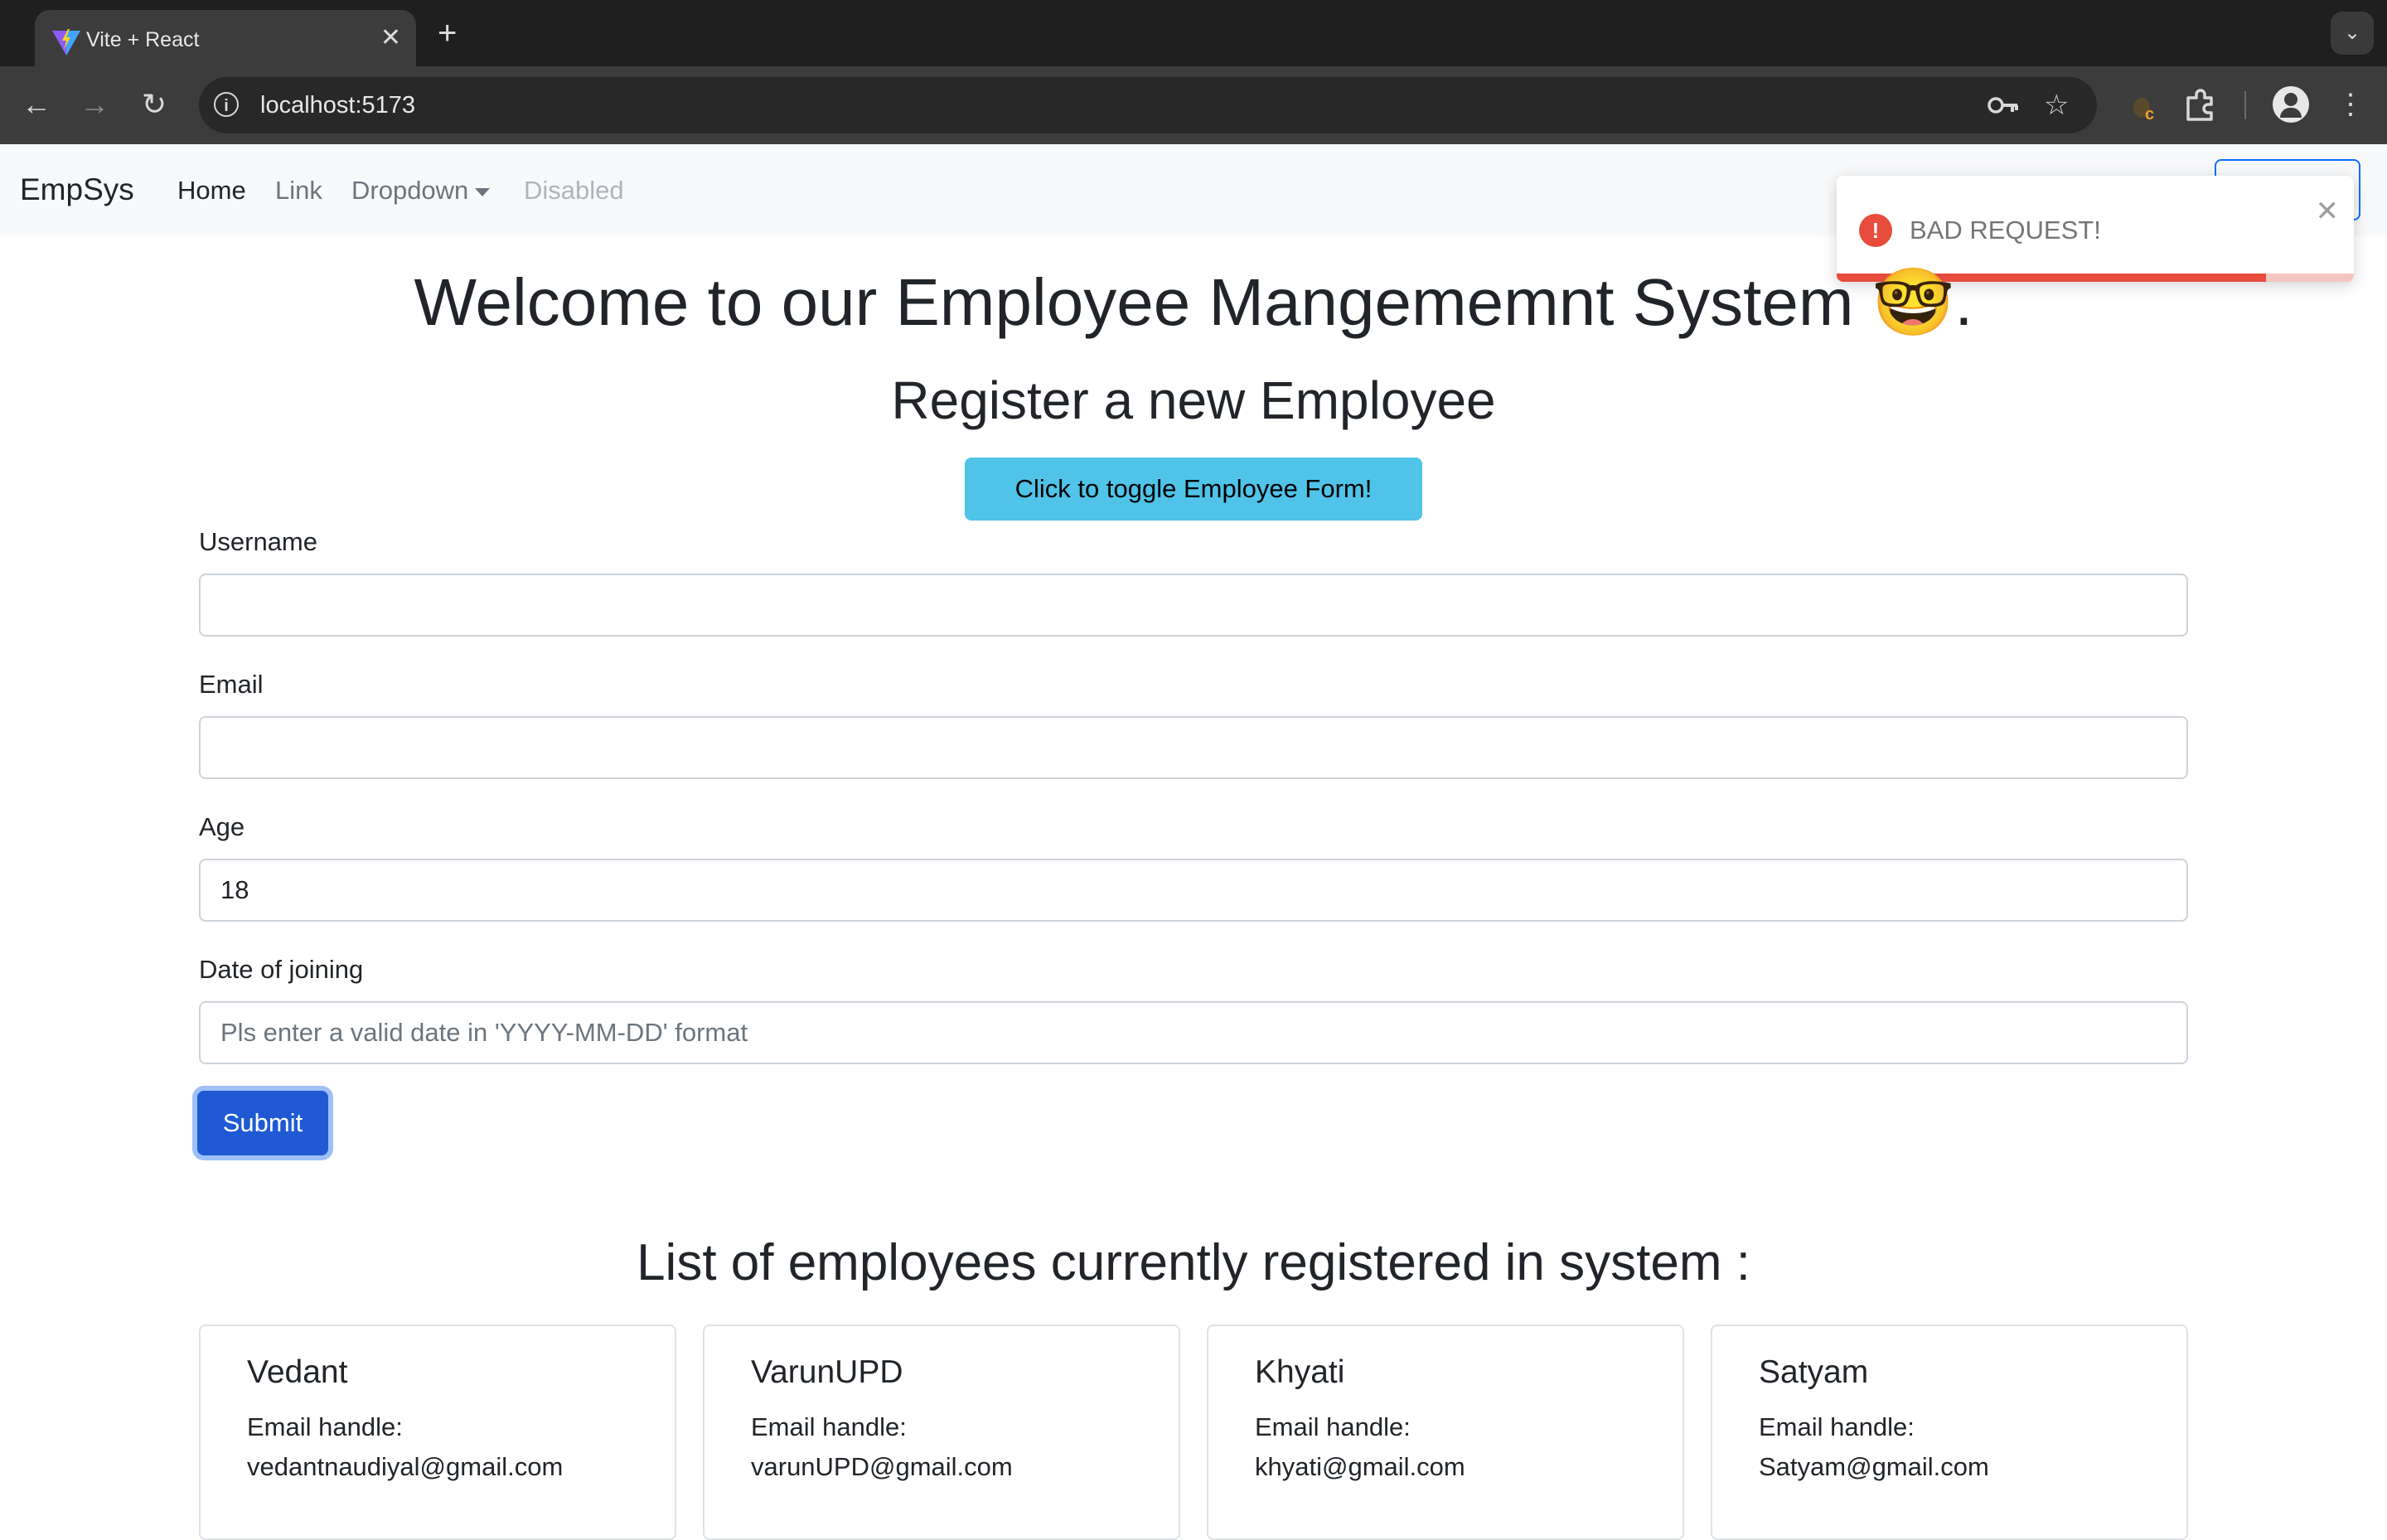 The height and width of the screenshot is (1540, 2387). Describe the element at coordinates (1875, 230) in the screenshot. I see `error-icon: !` at that location.